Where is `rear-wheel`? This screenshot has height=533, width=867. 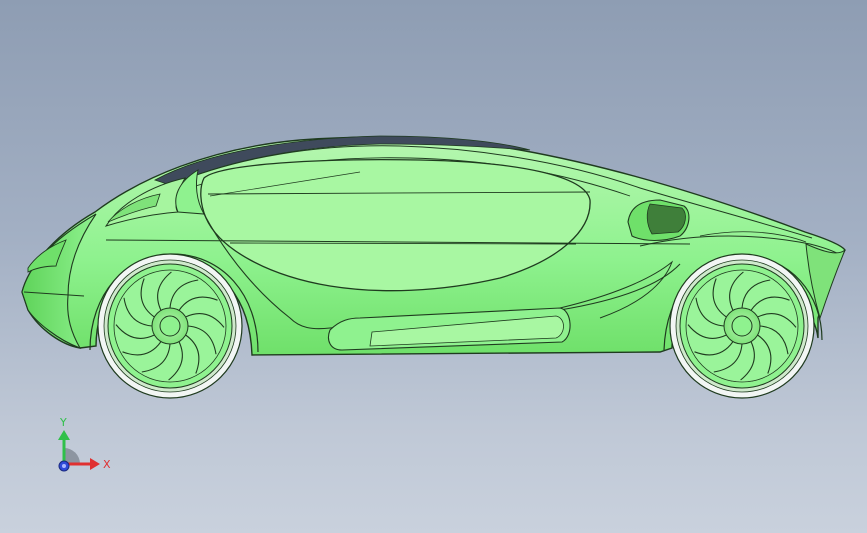
rear-wheel is located at coordinates (742, 326).